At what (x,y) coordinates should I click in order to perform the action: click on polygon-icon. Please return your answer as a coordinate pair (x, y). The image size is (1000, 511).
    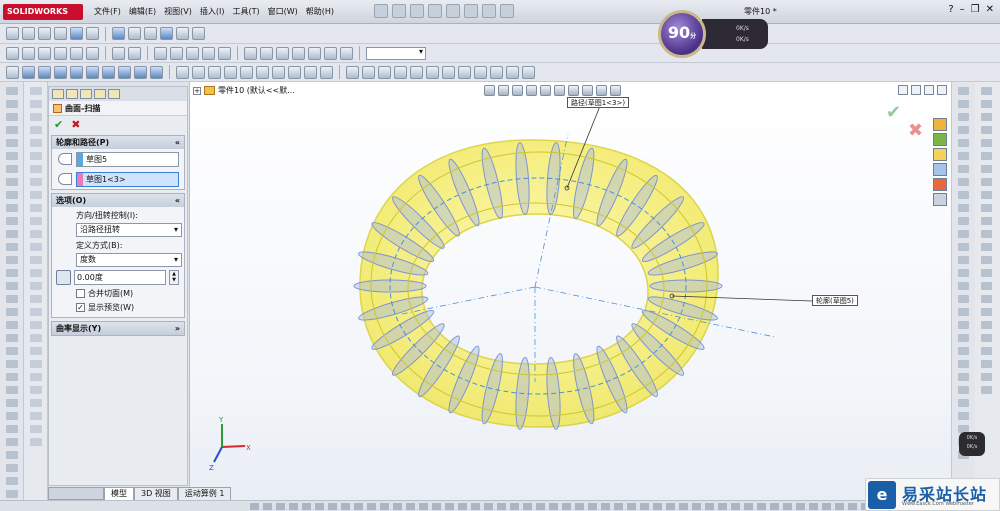
    Looking at the image, I should click on (448, 72).